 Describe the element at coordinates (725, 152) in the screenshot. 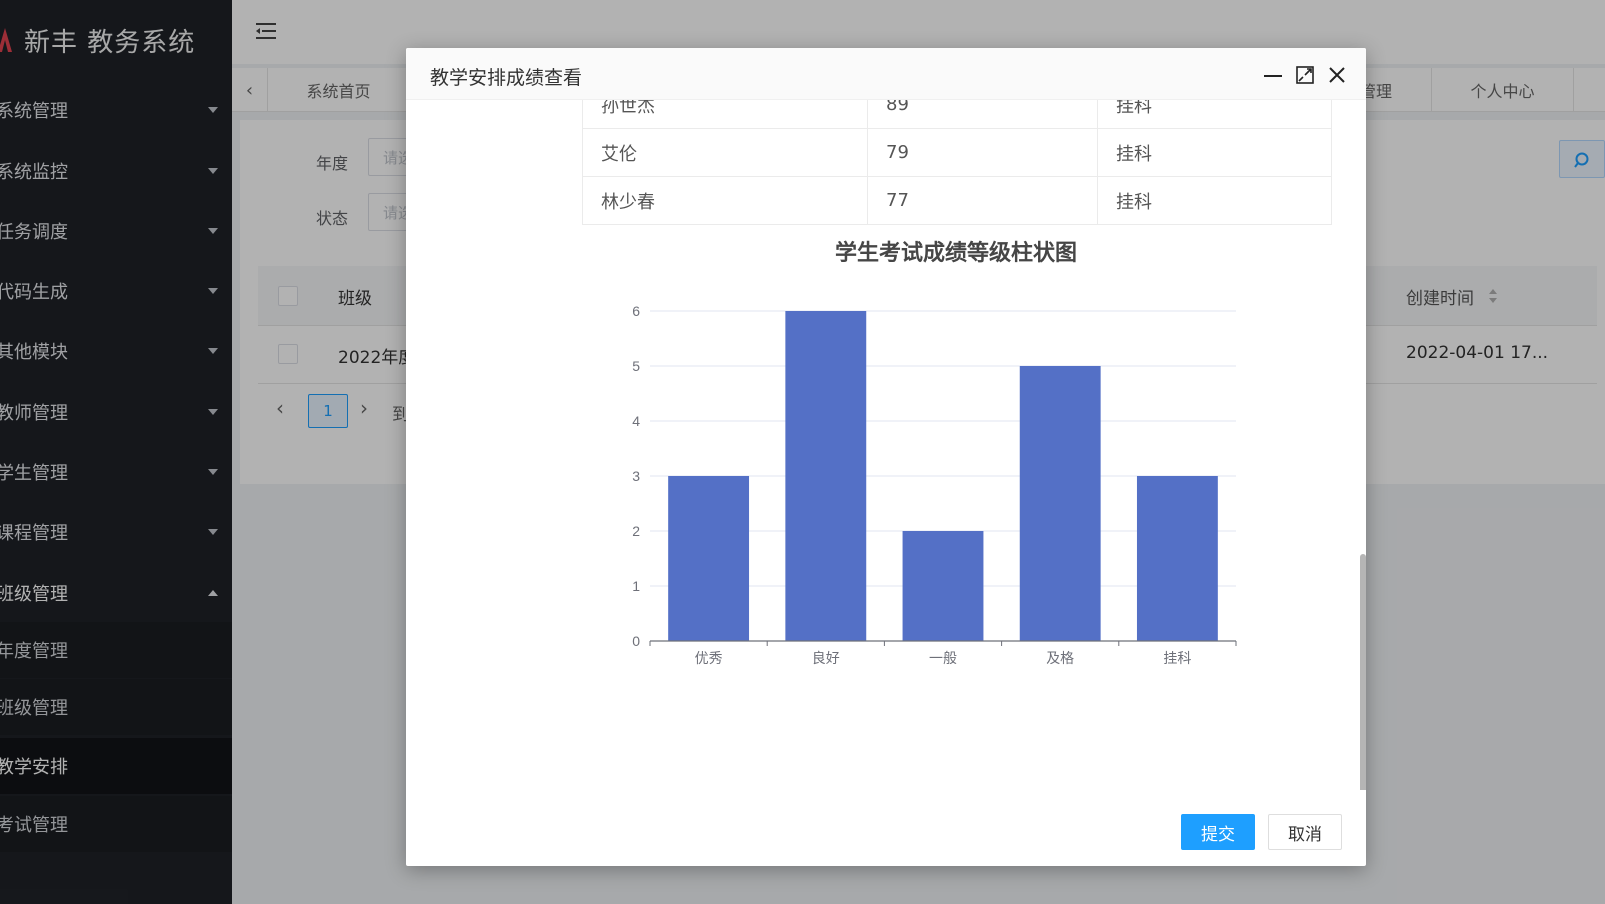

I see `cell-name: 艾伦` at that location.